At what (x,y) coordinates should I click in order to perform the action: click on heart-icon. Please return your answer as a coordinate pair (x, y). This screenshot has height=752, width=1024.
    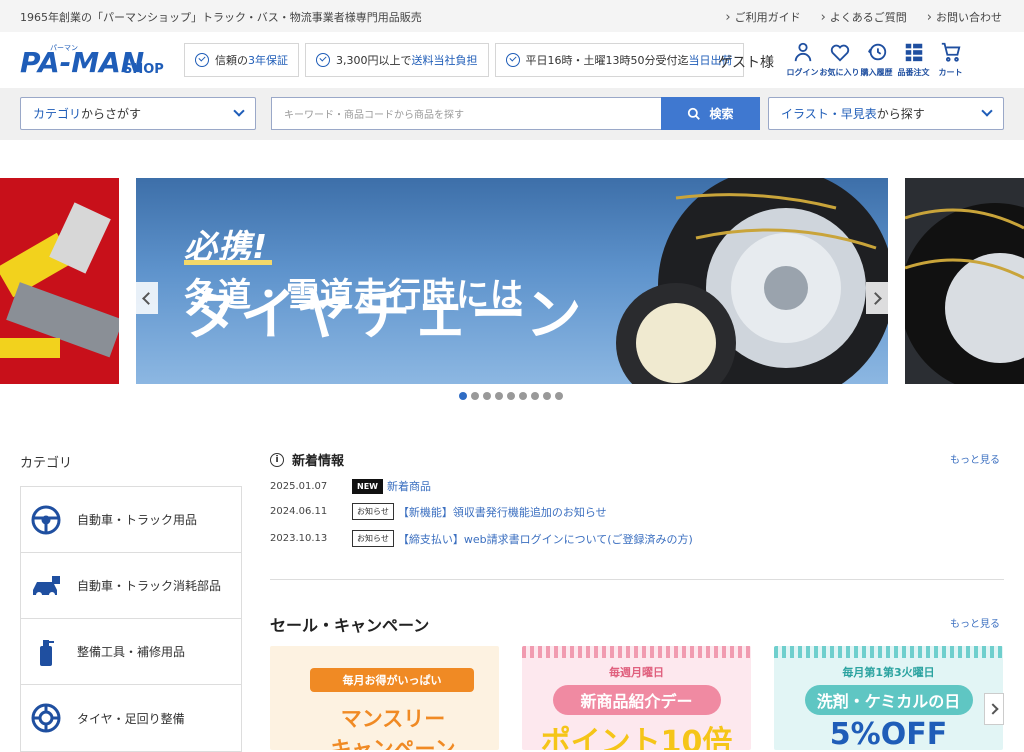
    Looking at the image, I should click on (839, 53).